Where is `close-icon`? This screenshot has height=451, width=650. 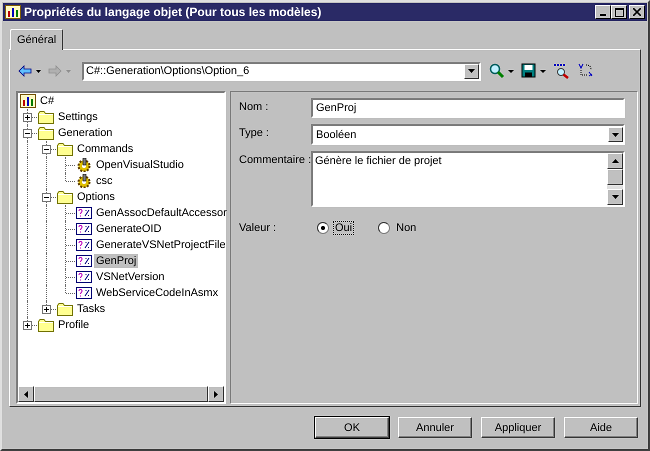 close-icon is located at coordinates (637, 12).